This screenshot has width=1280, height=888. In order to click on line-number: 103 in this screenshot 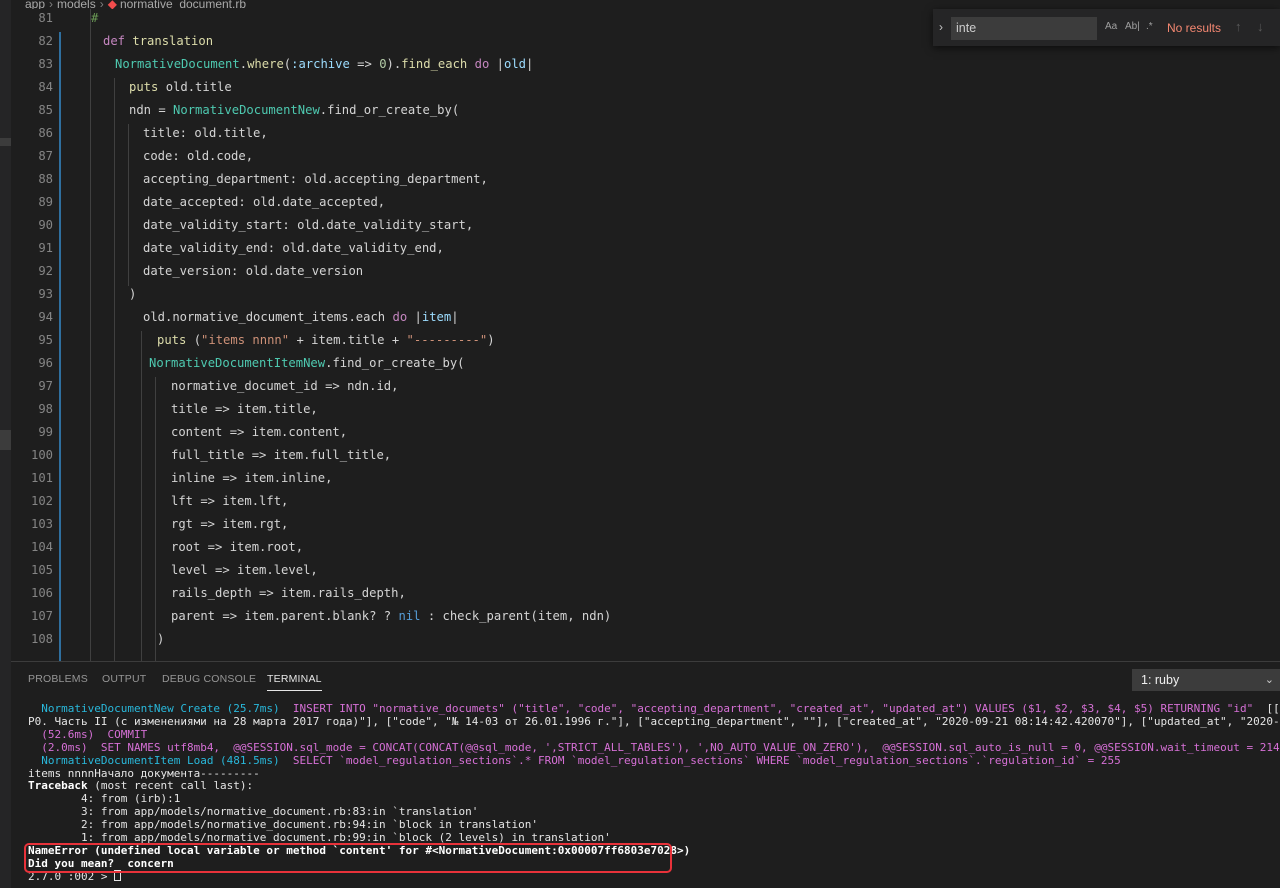, I will do `click(41, 524)`.